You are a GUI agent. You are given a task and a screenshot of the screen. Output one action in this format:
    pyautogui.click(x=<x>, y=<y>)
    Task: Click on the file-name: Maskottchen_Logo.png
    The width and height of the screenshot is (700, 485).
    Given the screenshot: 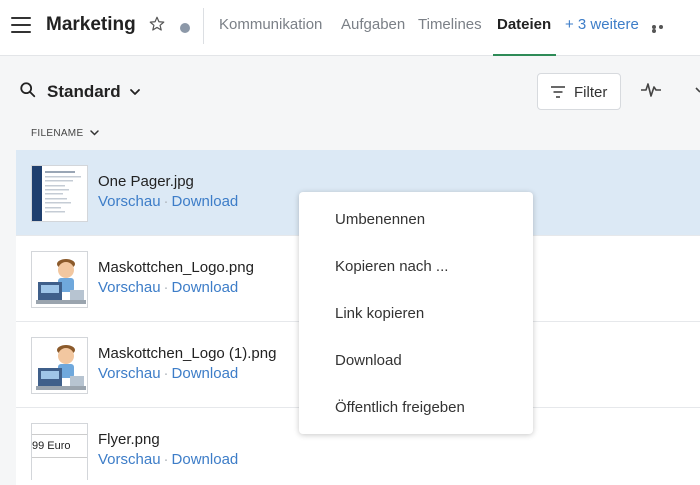 What is the action you would take?
    pyautogui.click(x=176, y=267)
    